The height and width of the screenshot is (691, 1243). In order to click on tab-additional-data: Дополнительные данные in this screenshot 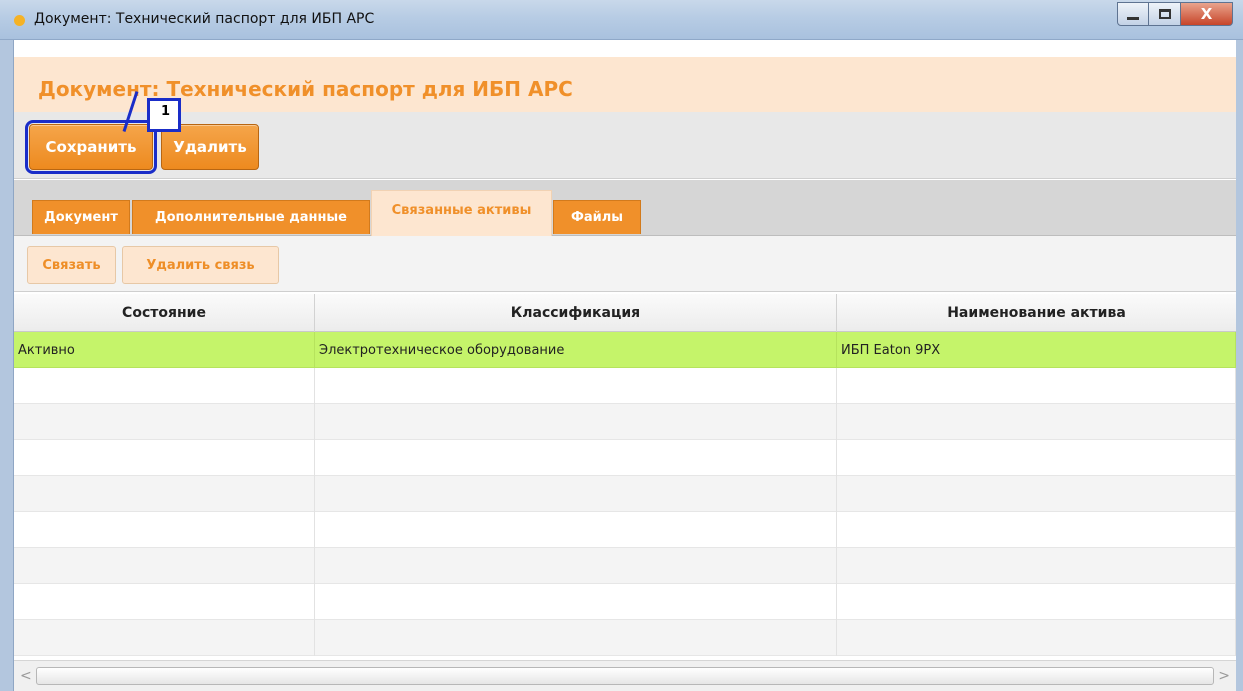, I will do `click(251, 217)`.